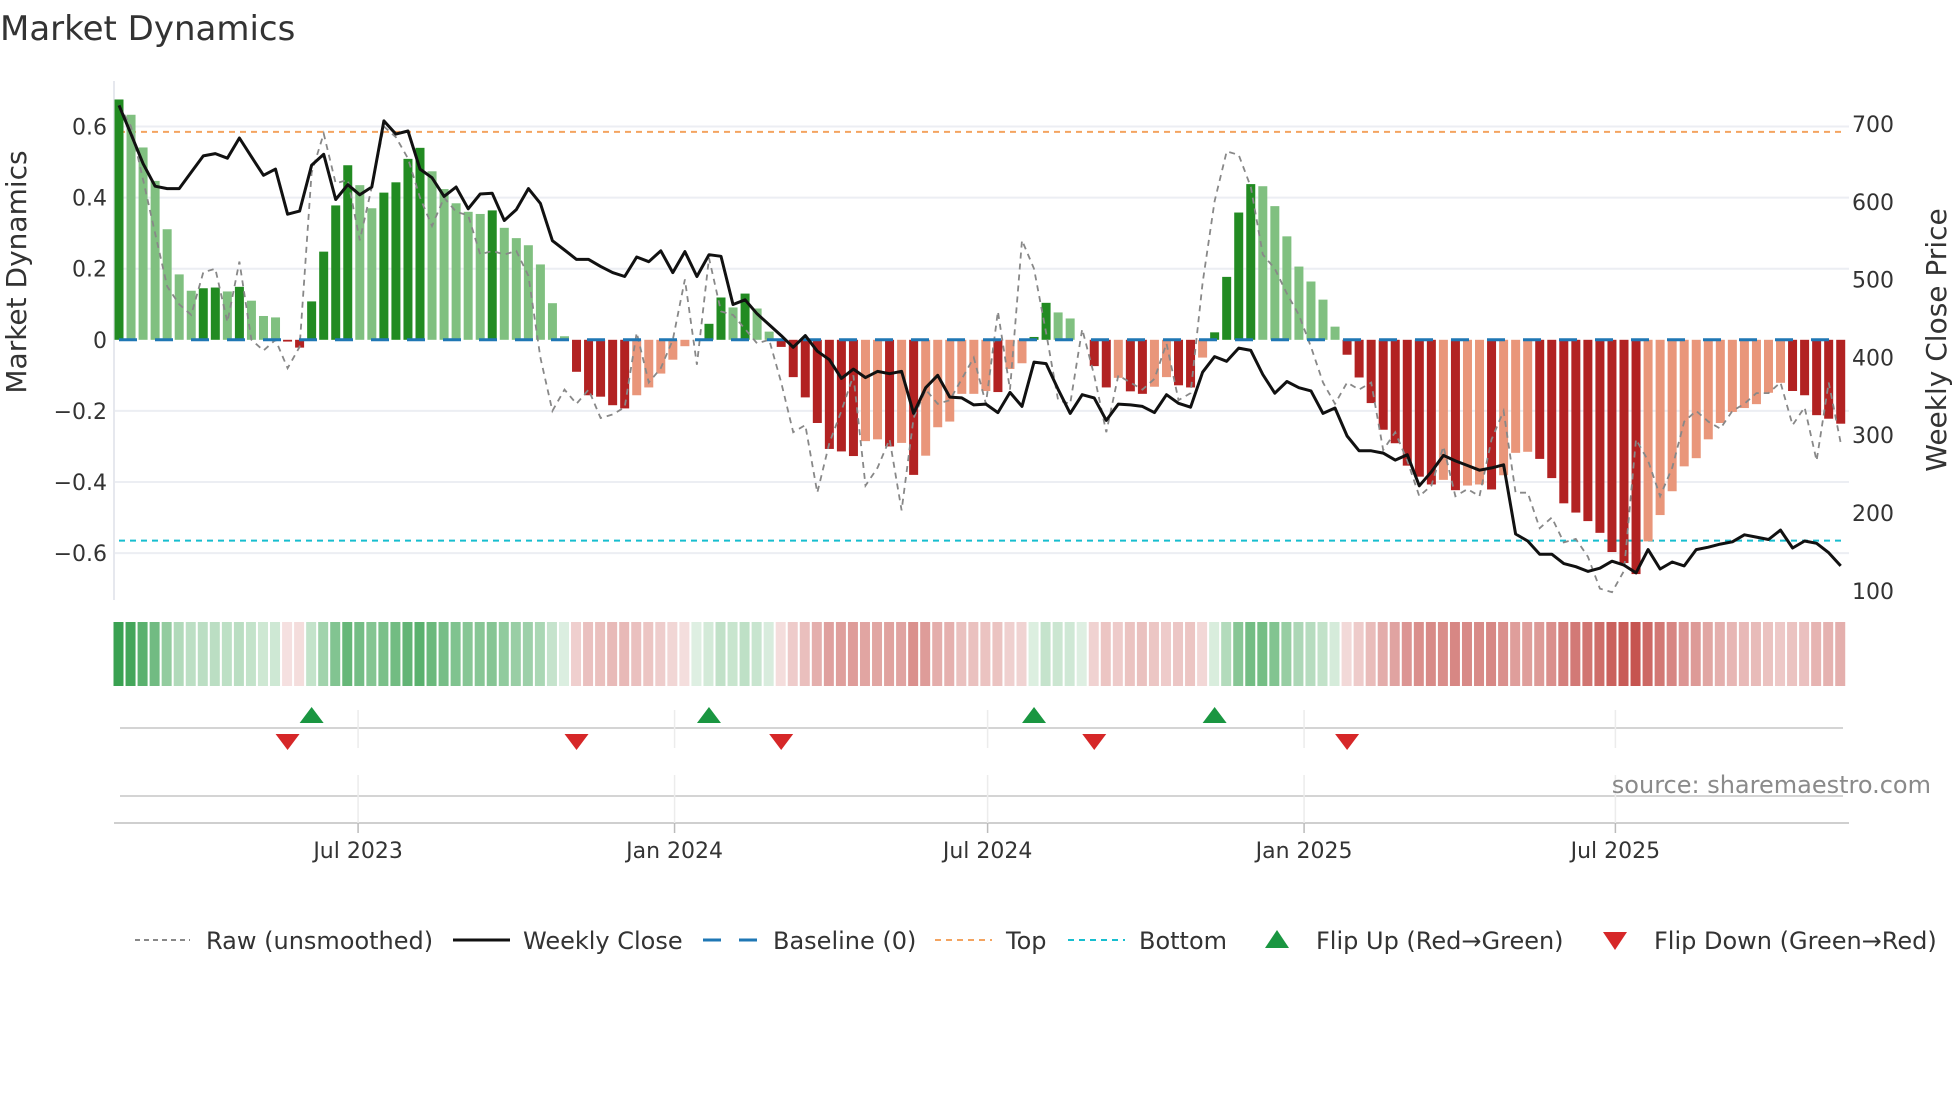  Describe the element at coordinates (1873, 203) in the screenshot. I see `y-right-tick-label: 600` at that location.